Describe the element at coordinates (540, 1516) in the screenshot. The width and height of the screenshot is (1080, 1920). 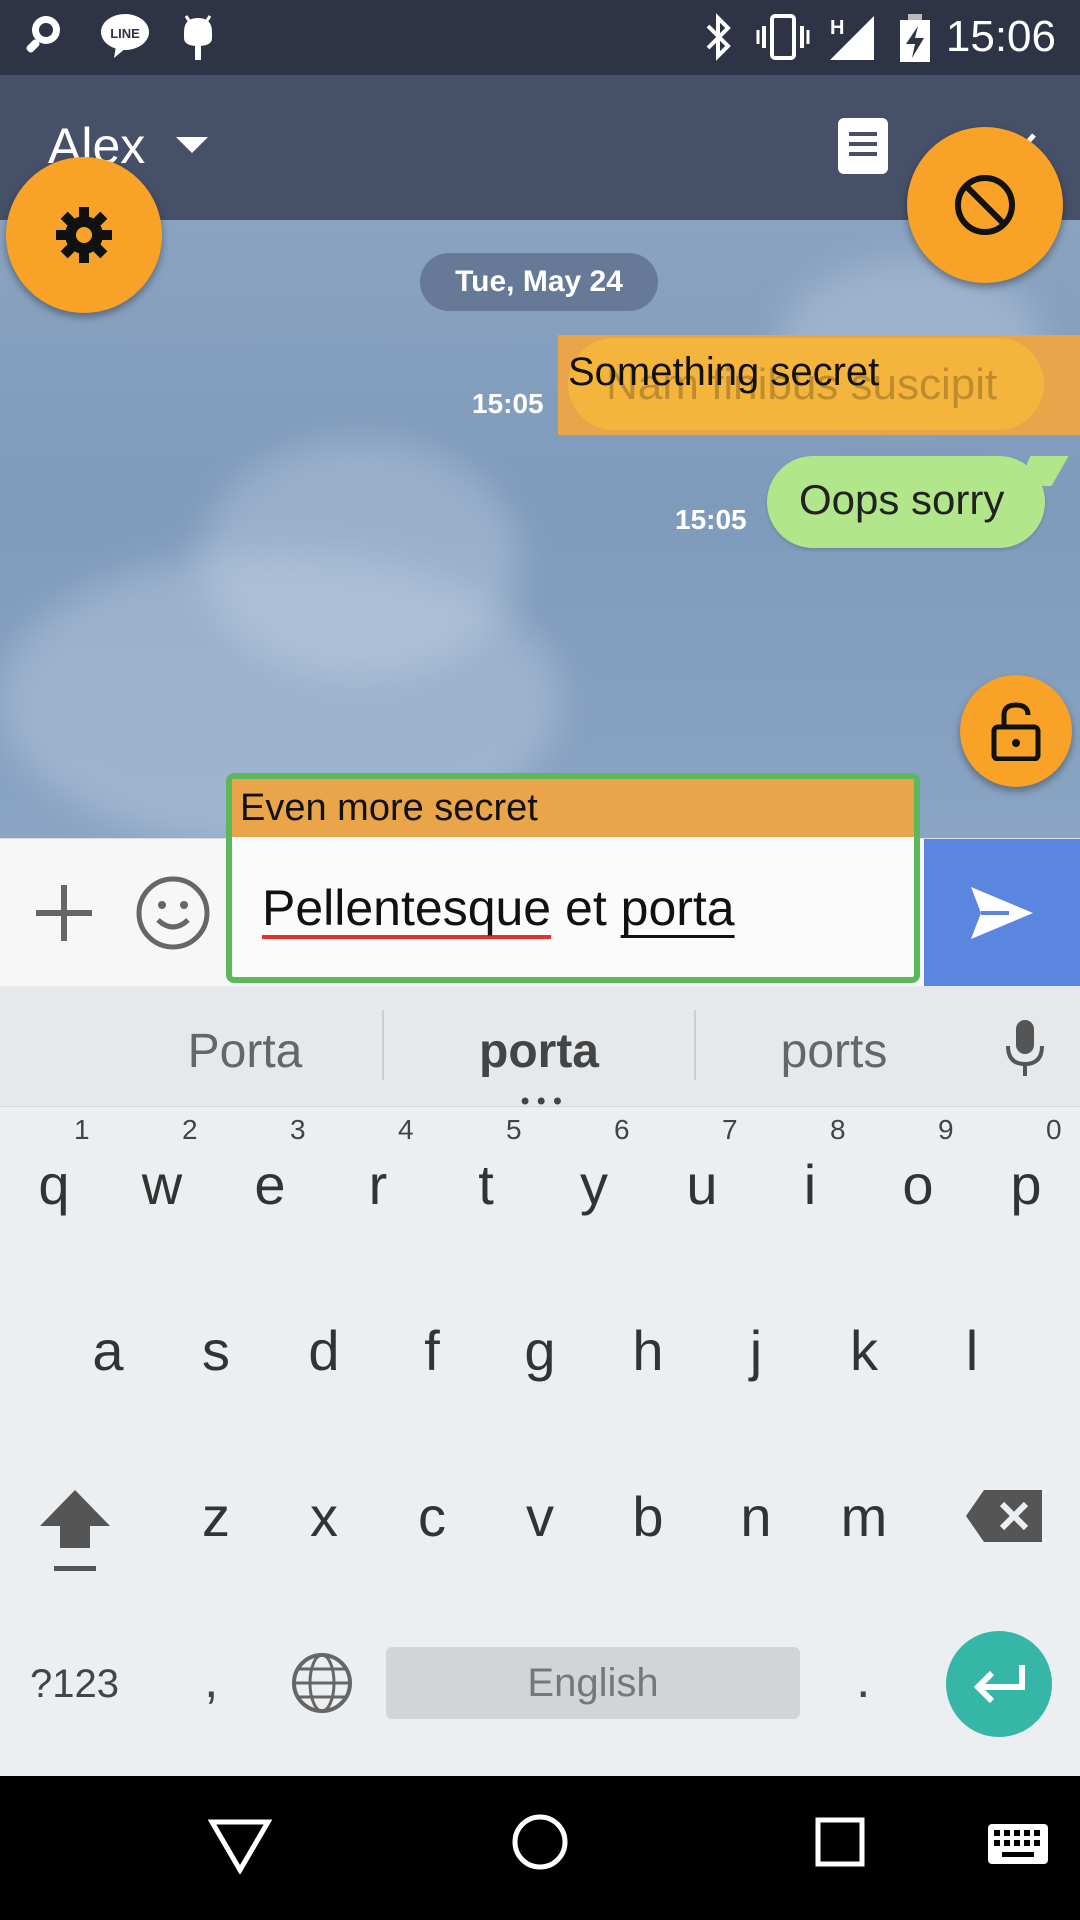
I see `key-v: v` at that location.